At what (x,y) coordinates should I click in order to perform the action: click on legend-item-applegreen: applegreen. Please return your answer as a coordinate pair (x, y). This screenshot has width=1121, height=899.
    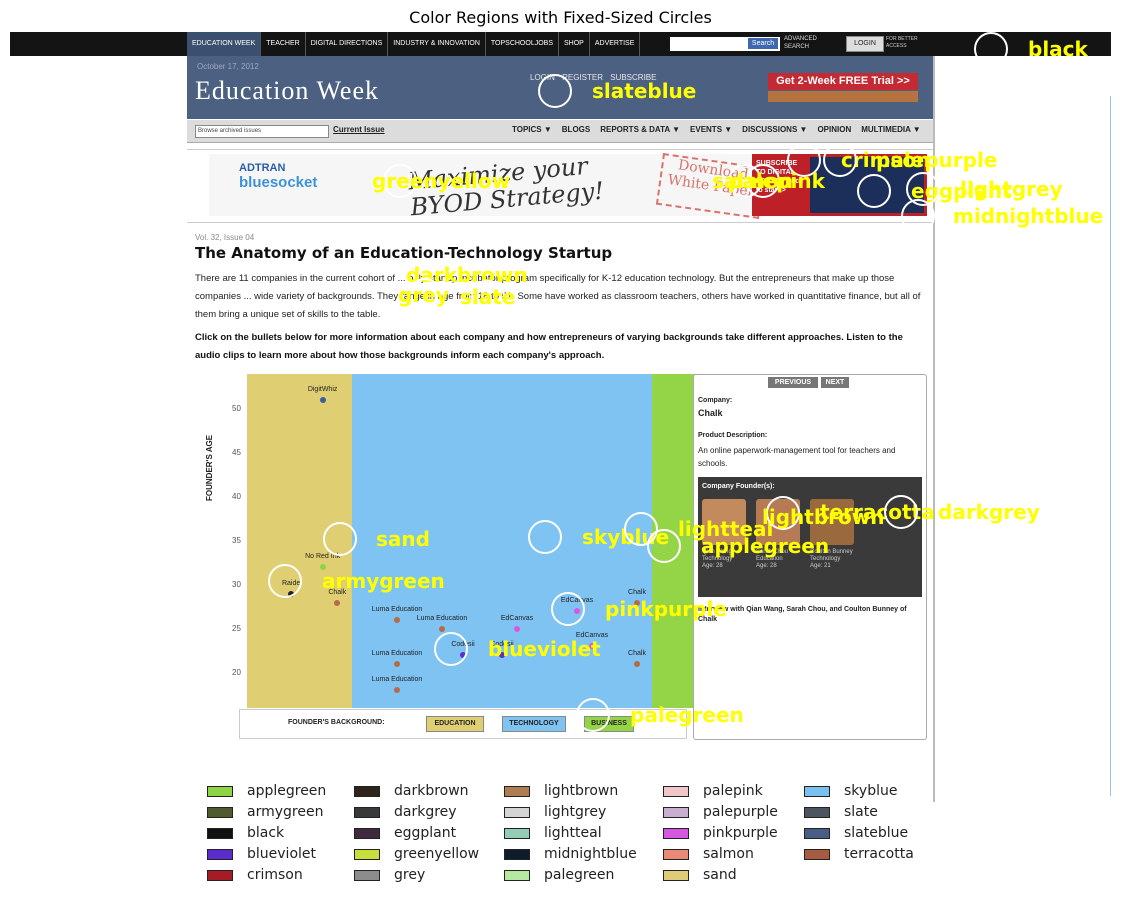
    Looking at the image, I should click on (266, 791).